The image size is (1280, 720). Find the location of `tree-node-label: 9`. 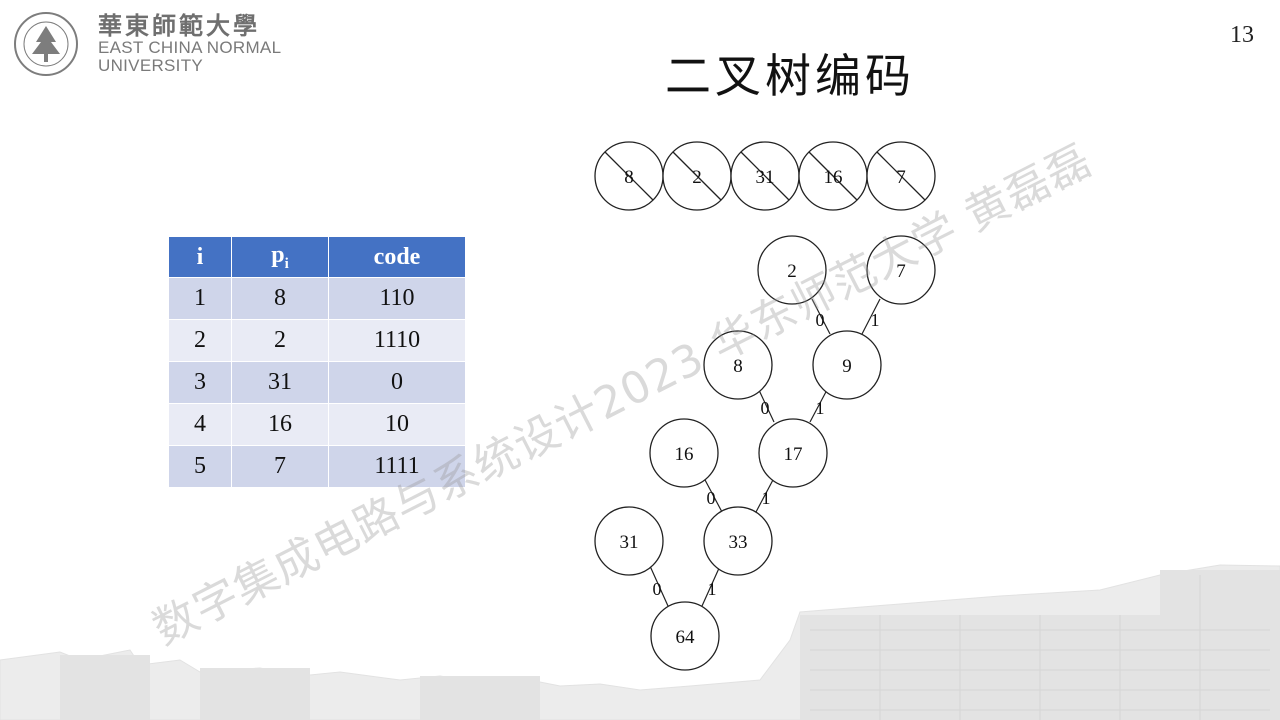

tree-node-label: 9 is located at coordinates (847, 366).